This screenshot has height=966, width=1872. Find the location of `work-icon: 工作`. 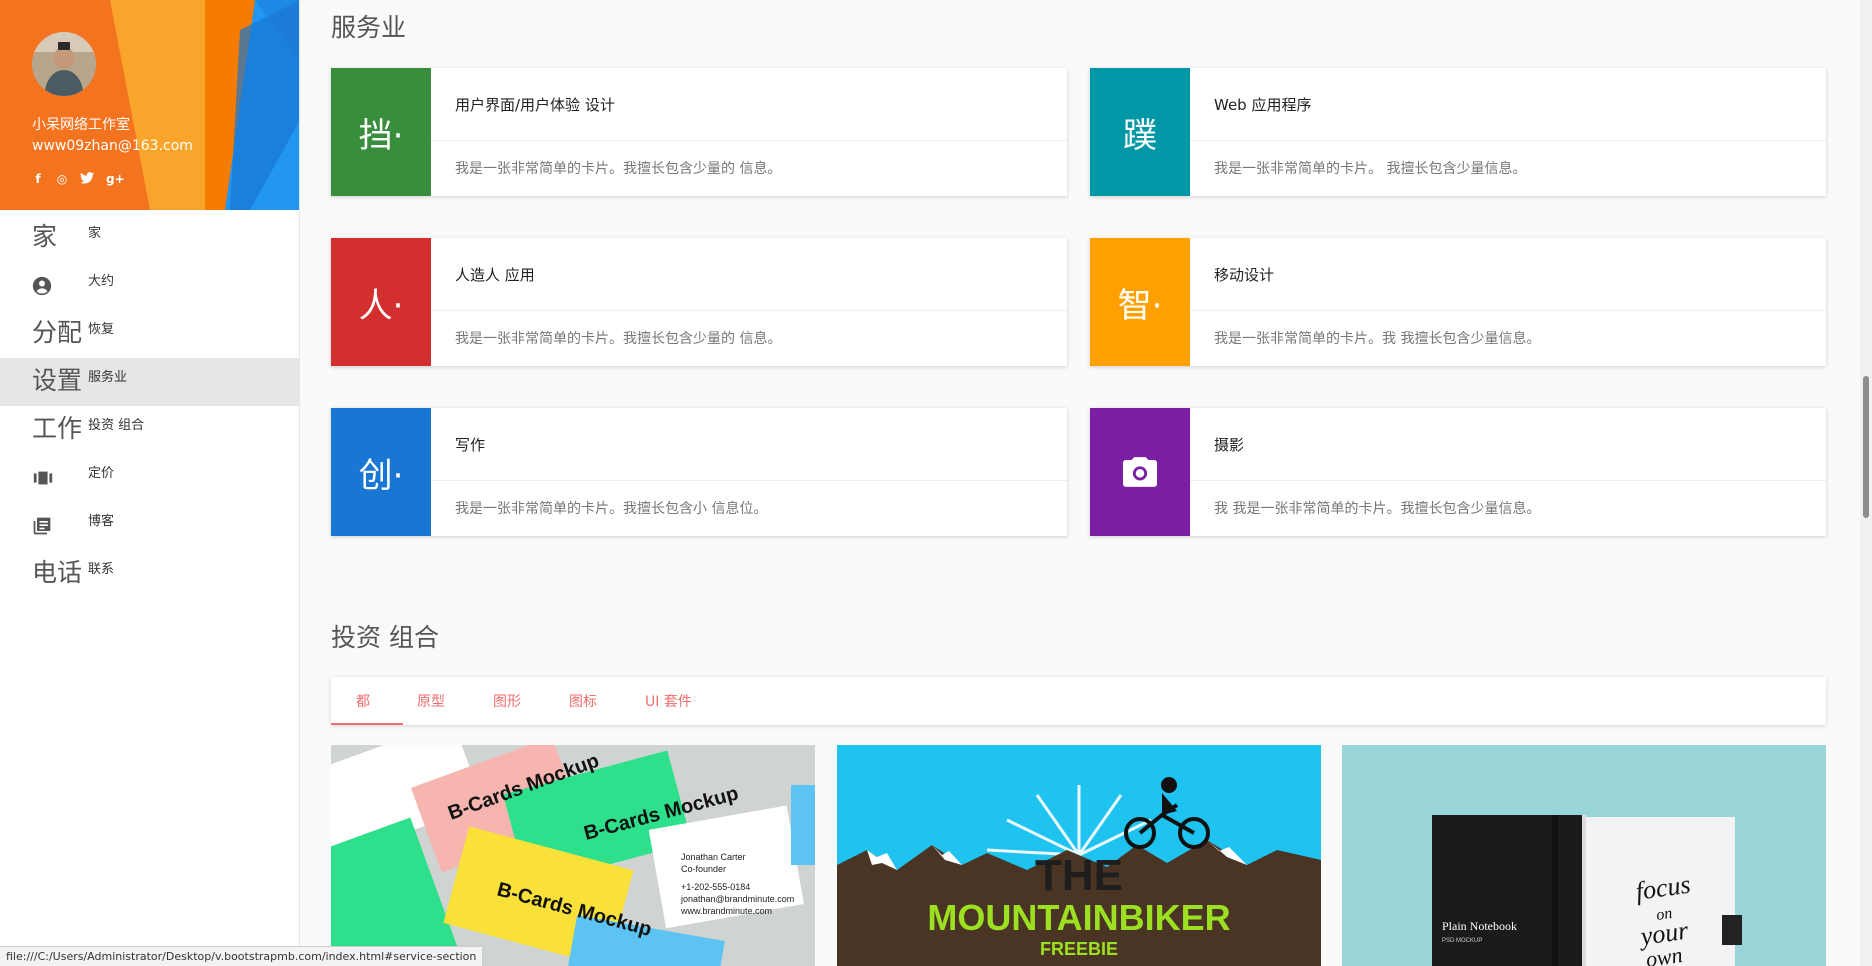

work-icon: 工作 is located at coordinates (57, 428).